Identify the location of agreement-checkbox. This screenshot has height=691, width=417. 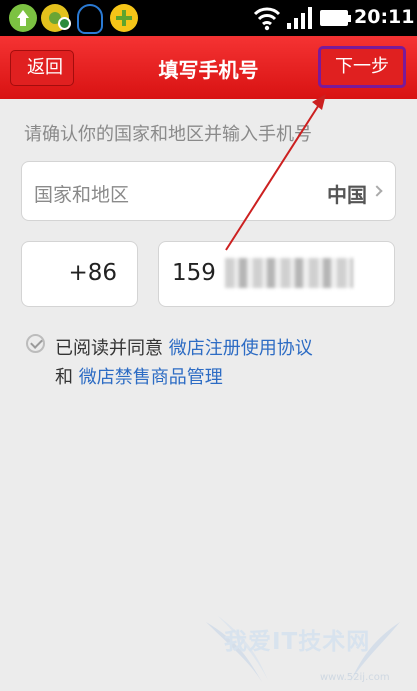
(35, 343).